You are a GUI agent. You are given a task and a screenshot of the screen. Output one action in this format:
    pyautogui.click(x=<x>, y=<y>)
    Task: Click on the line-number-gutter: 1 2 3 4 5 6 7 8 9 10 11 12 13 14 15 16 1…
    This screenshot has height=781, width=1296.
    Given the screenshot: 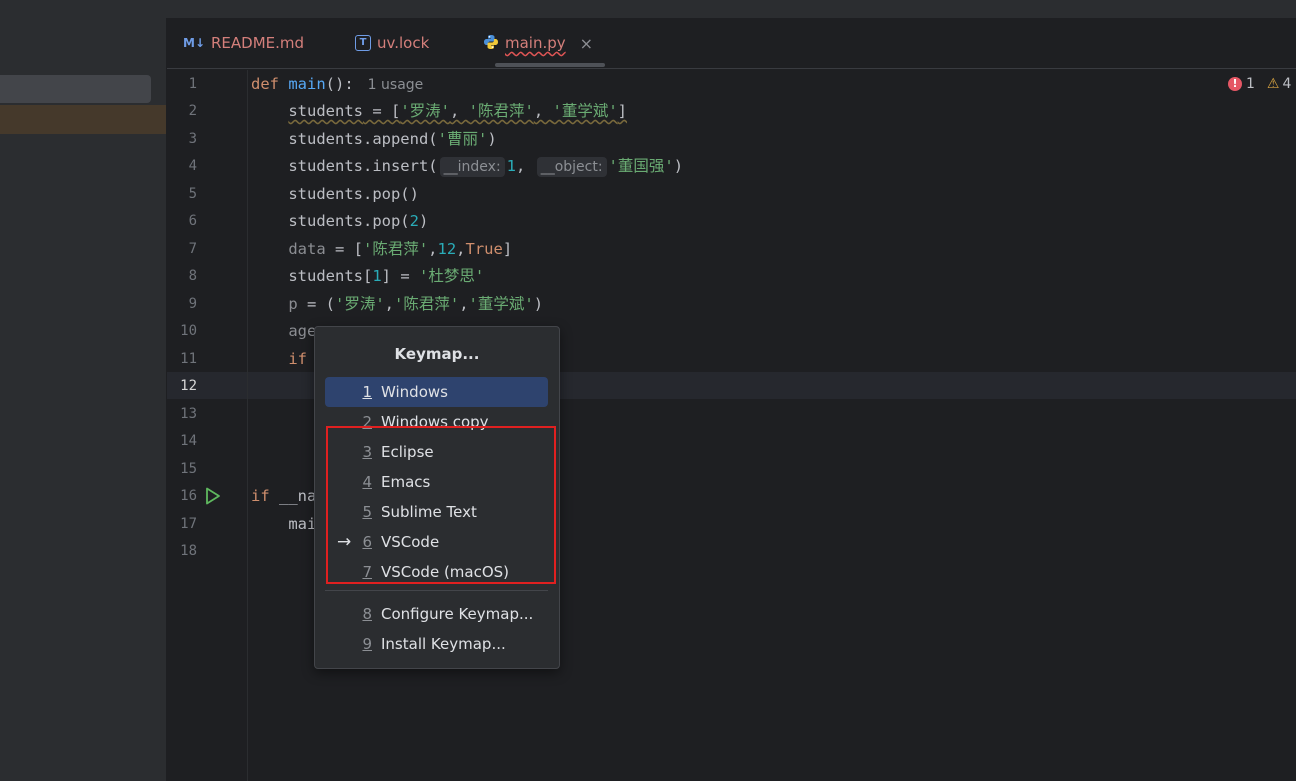 What is the action you would take?
    pyautogui.click(x=207, y=425)
    